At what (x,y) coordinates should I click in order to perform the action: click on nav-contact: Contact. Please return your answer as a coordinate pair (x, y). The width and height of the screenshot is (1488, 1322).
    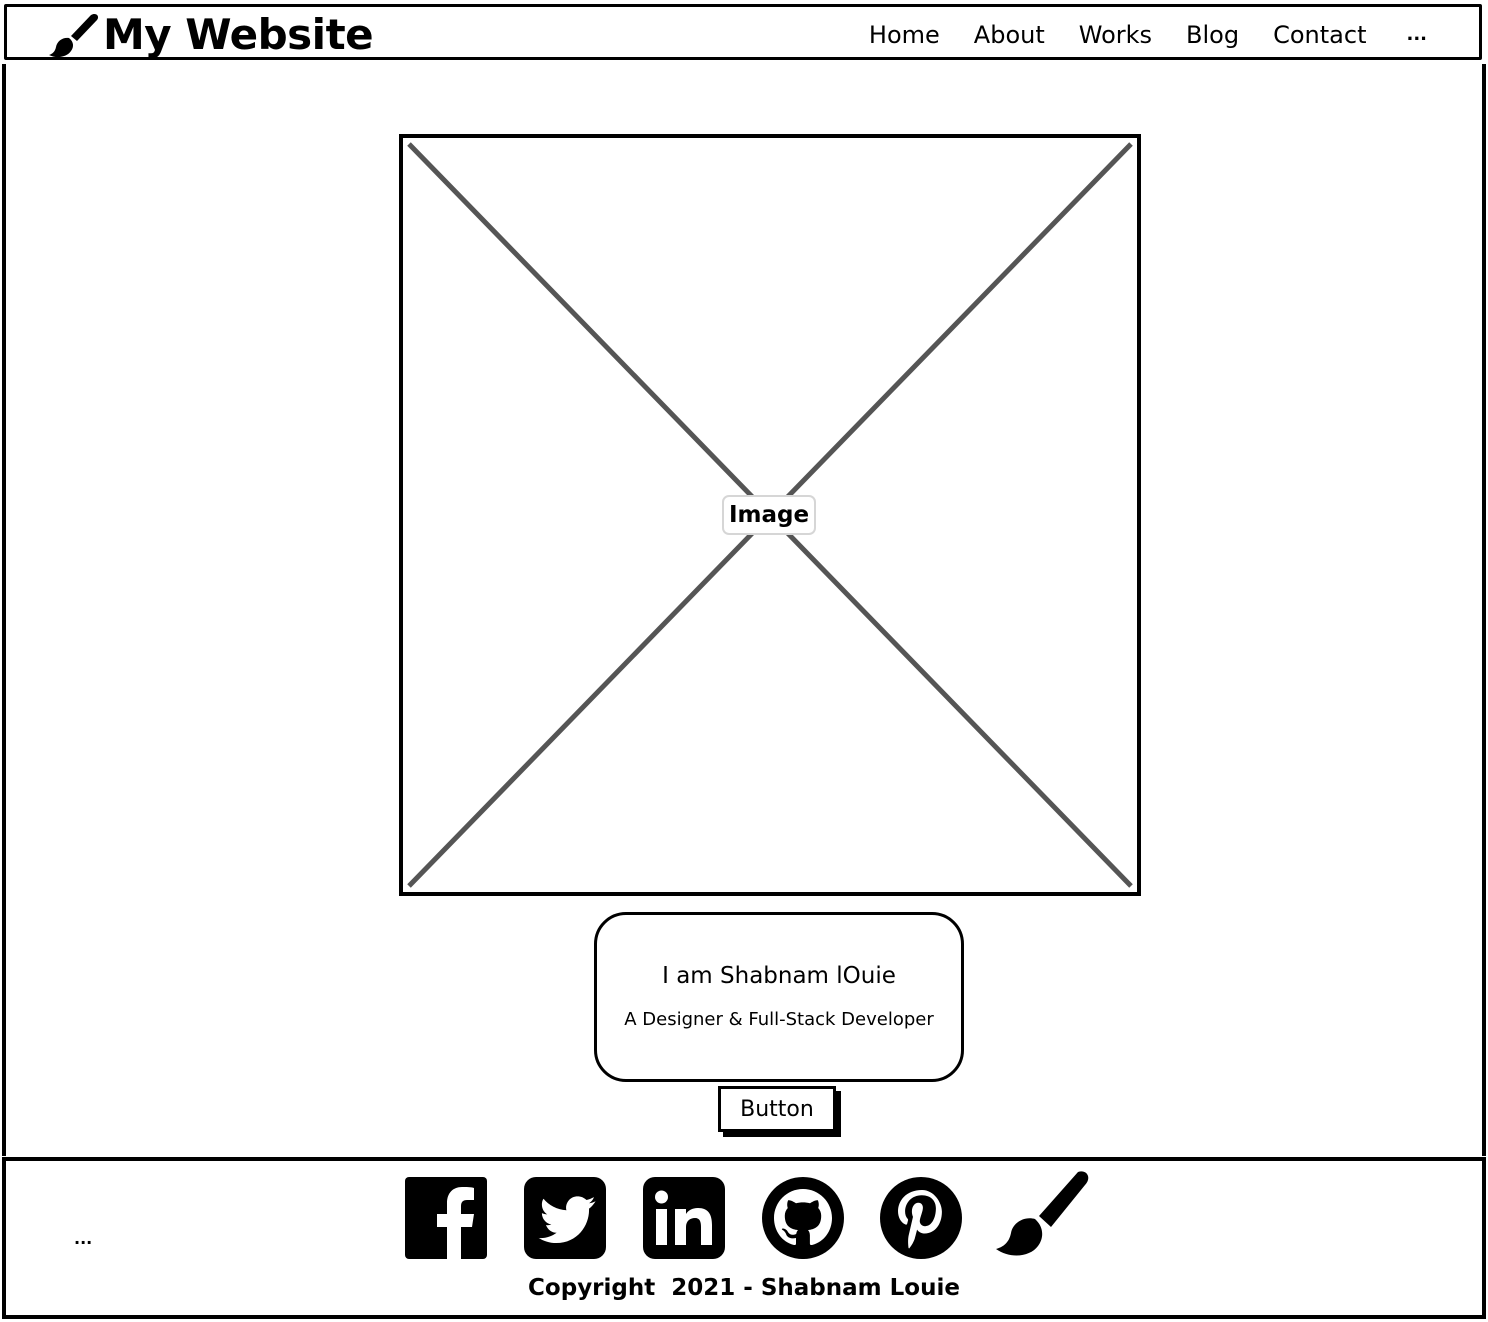
    Looking at the image, I should click on (1319, 35).